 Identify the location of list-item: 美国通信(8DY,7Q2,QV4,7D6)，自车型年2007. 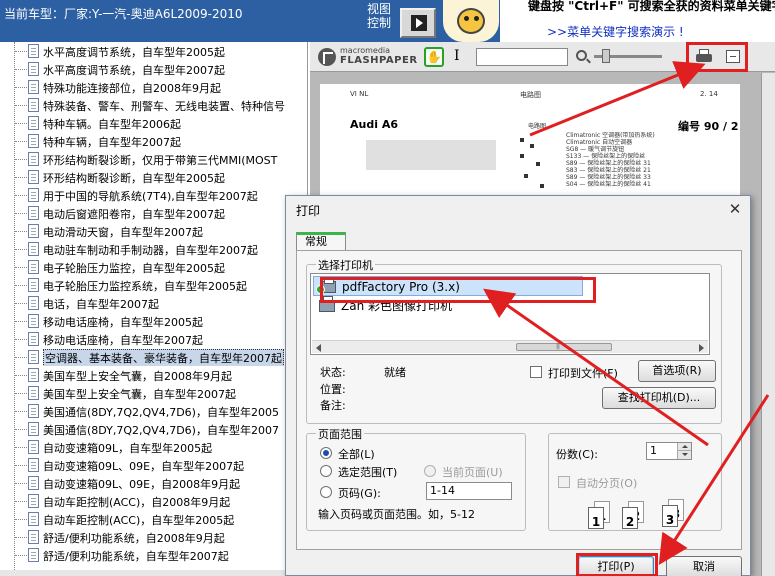
(150, 429).